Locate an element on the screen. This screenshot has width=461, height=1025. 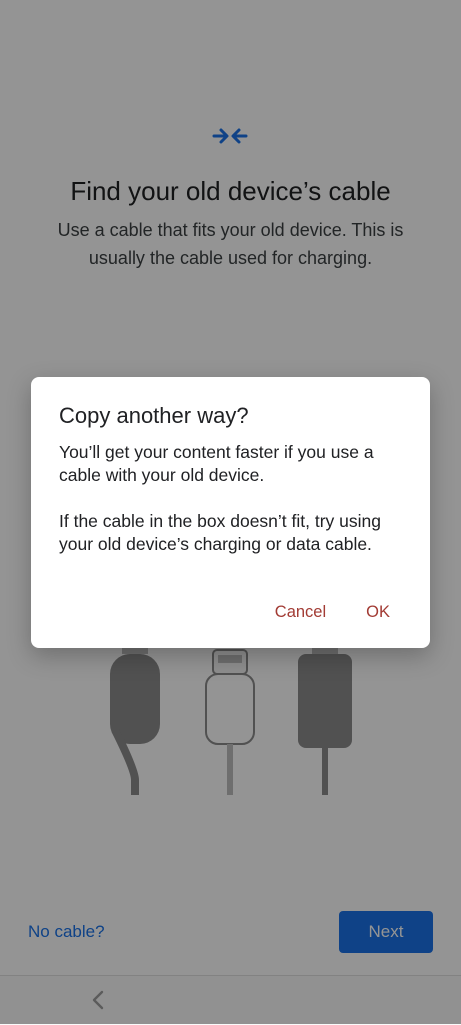
ok-button: OK is located at coordinates (378, 612).